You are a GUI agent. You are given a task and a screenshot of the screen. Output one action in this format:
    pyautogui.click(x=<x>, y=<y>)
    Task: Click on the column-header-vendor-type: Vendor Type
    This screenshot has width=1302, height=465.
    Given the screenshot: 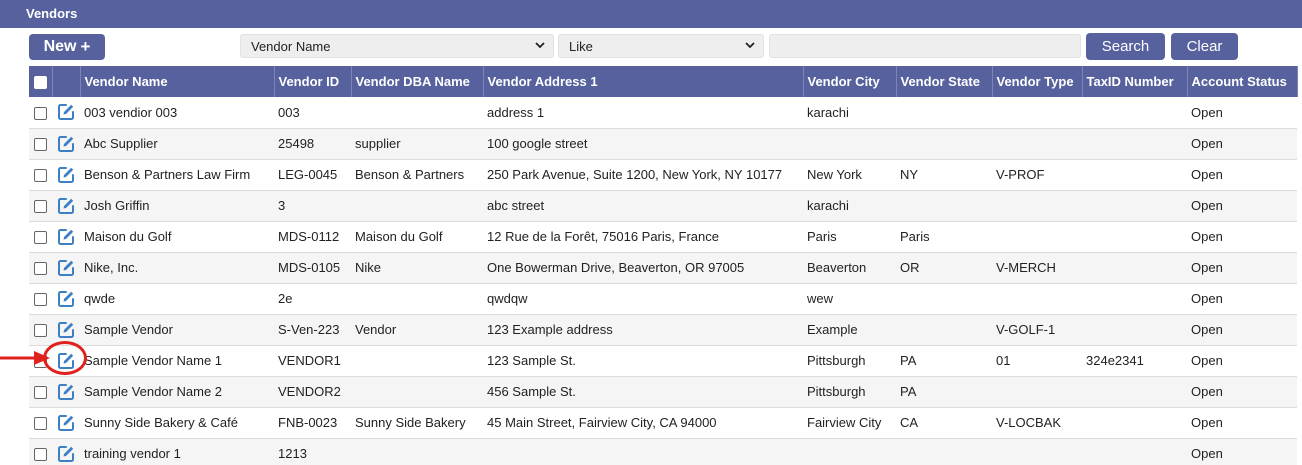 What is the action you would take?
    pyautogui.click(x=1037, y=81)
    